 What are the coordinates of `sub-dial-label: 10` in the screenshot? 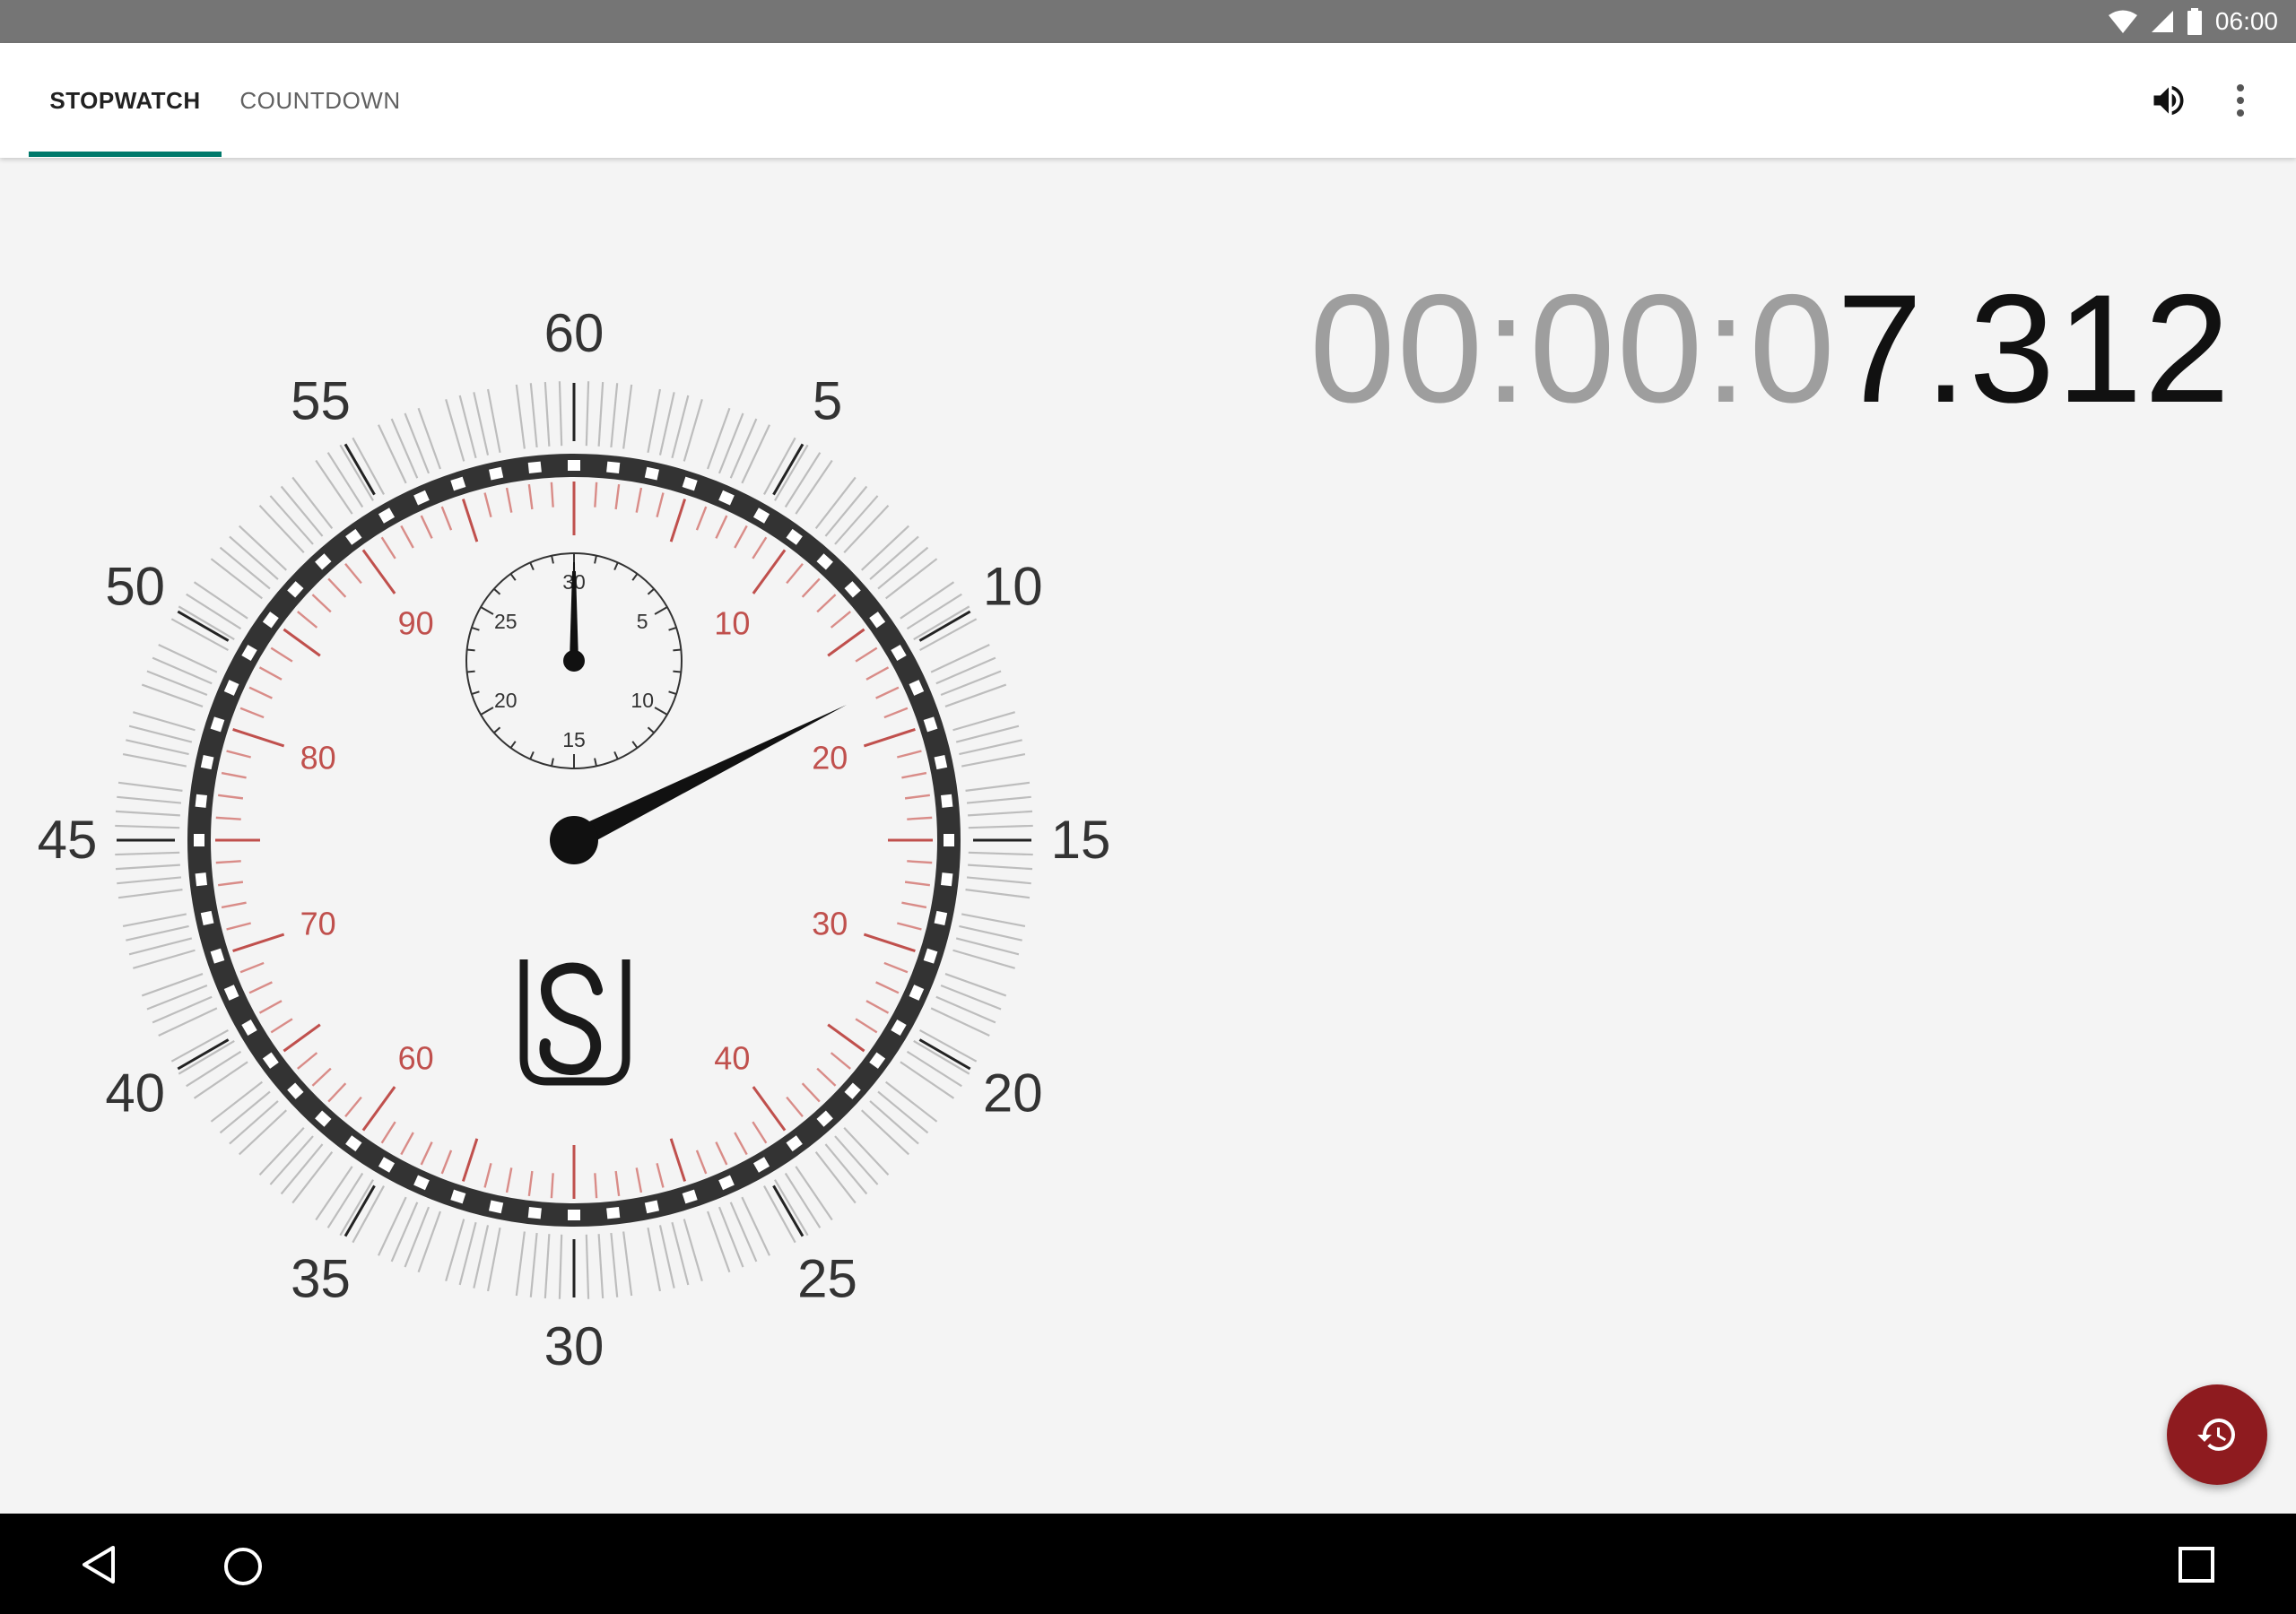 It's located at (642, 700).